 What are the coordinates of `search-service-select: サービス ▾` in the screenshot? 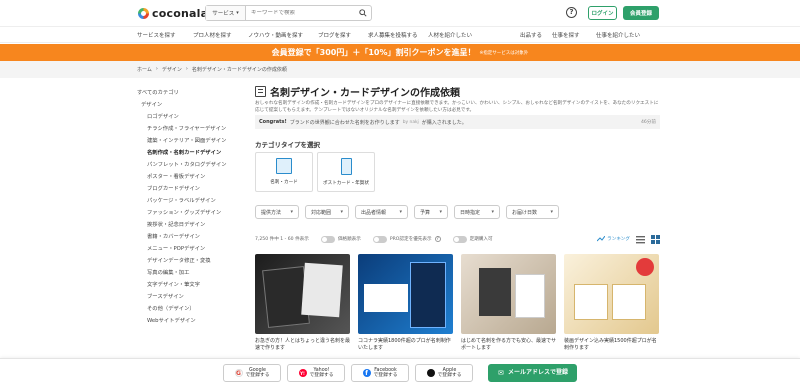 It's located at (226, 13).